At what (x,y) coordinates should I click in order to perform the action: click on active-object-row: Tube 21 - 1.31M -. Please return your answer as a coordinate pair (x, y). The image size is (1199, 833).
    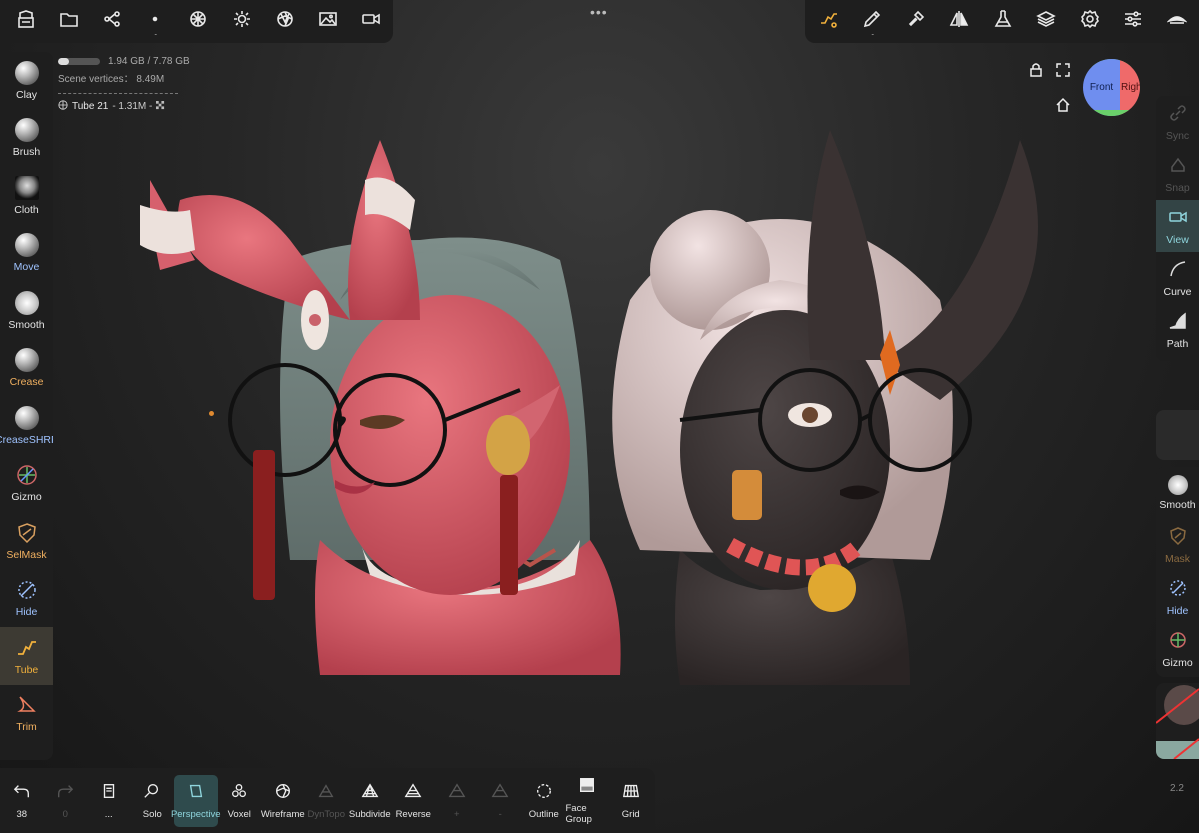
    Looking at the image, I should click on (124, 106).